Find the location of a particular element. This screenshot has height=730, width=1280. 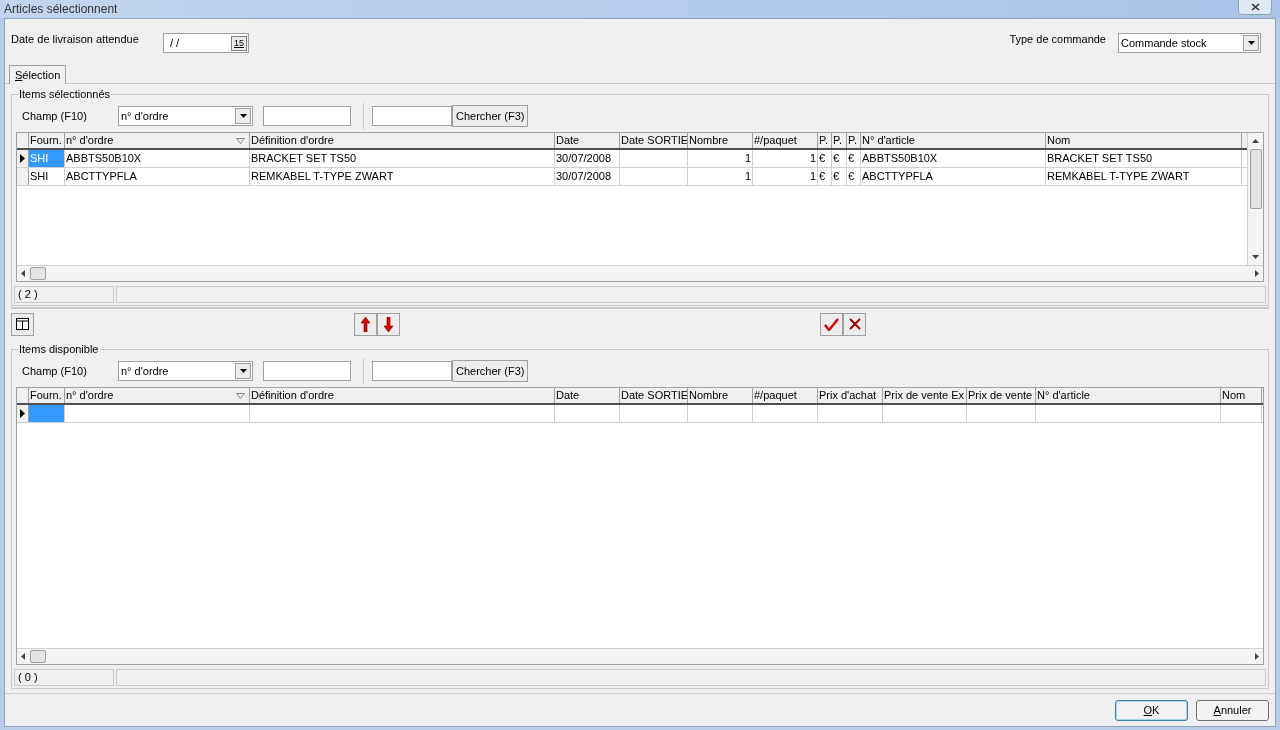

column-header: Prix de vente Ex is located at coordinates (925, 395).